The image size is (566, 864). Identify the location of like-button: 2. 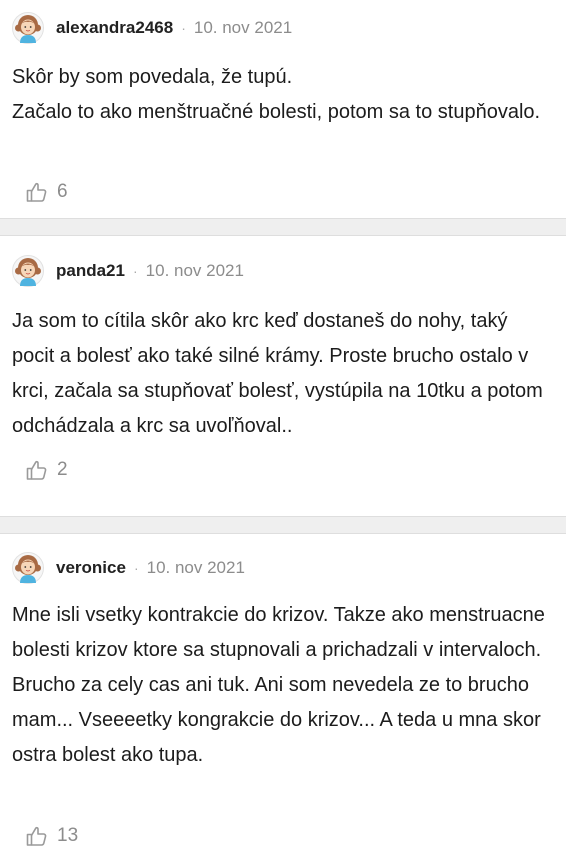
(46, 470).